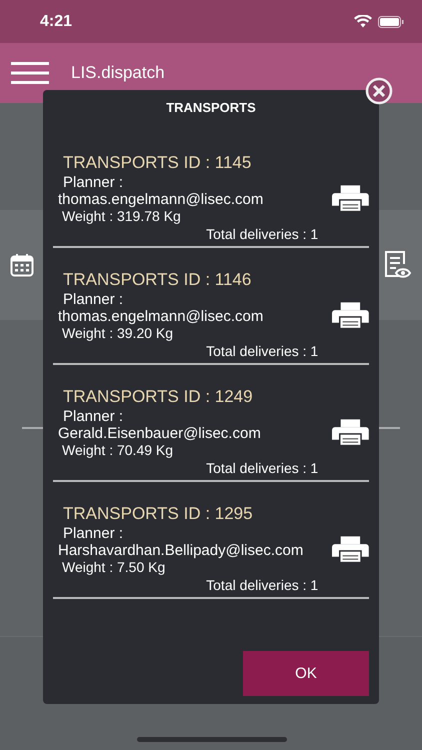  Describe the element at coordinates (397, 265) in the screenshot. I see `document-view-icon` at that location.